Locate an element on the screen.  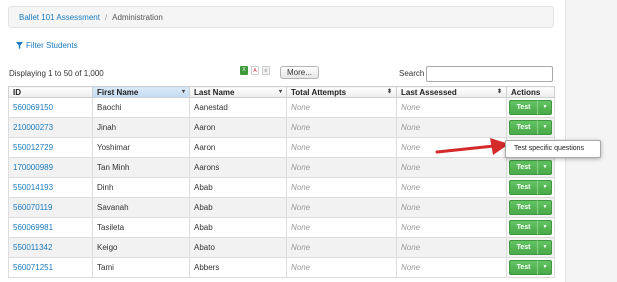
cell-id: 550011342 is located at coordinates (50, 247).